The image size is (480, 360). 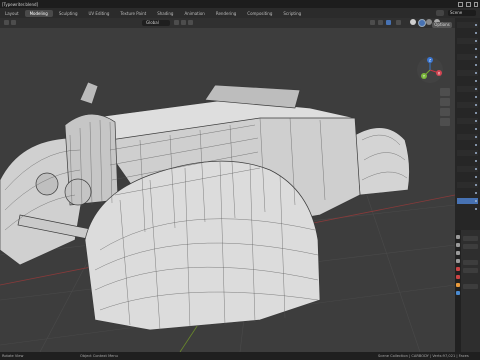 What do you see at coordinates (194, 13) in the screenshot?
I see `tab-animation: Animation` at bounding box center [194, 13].